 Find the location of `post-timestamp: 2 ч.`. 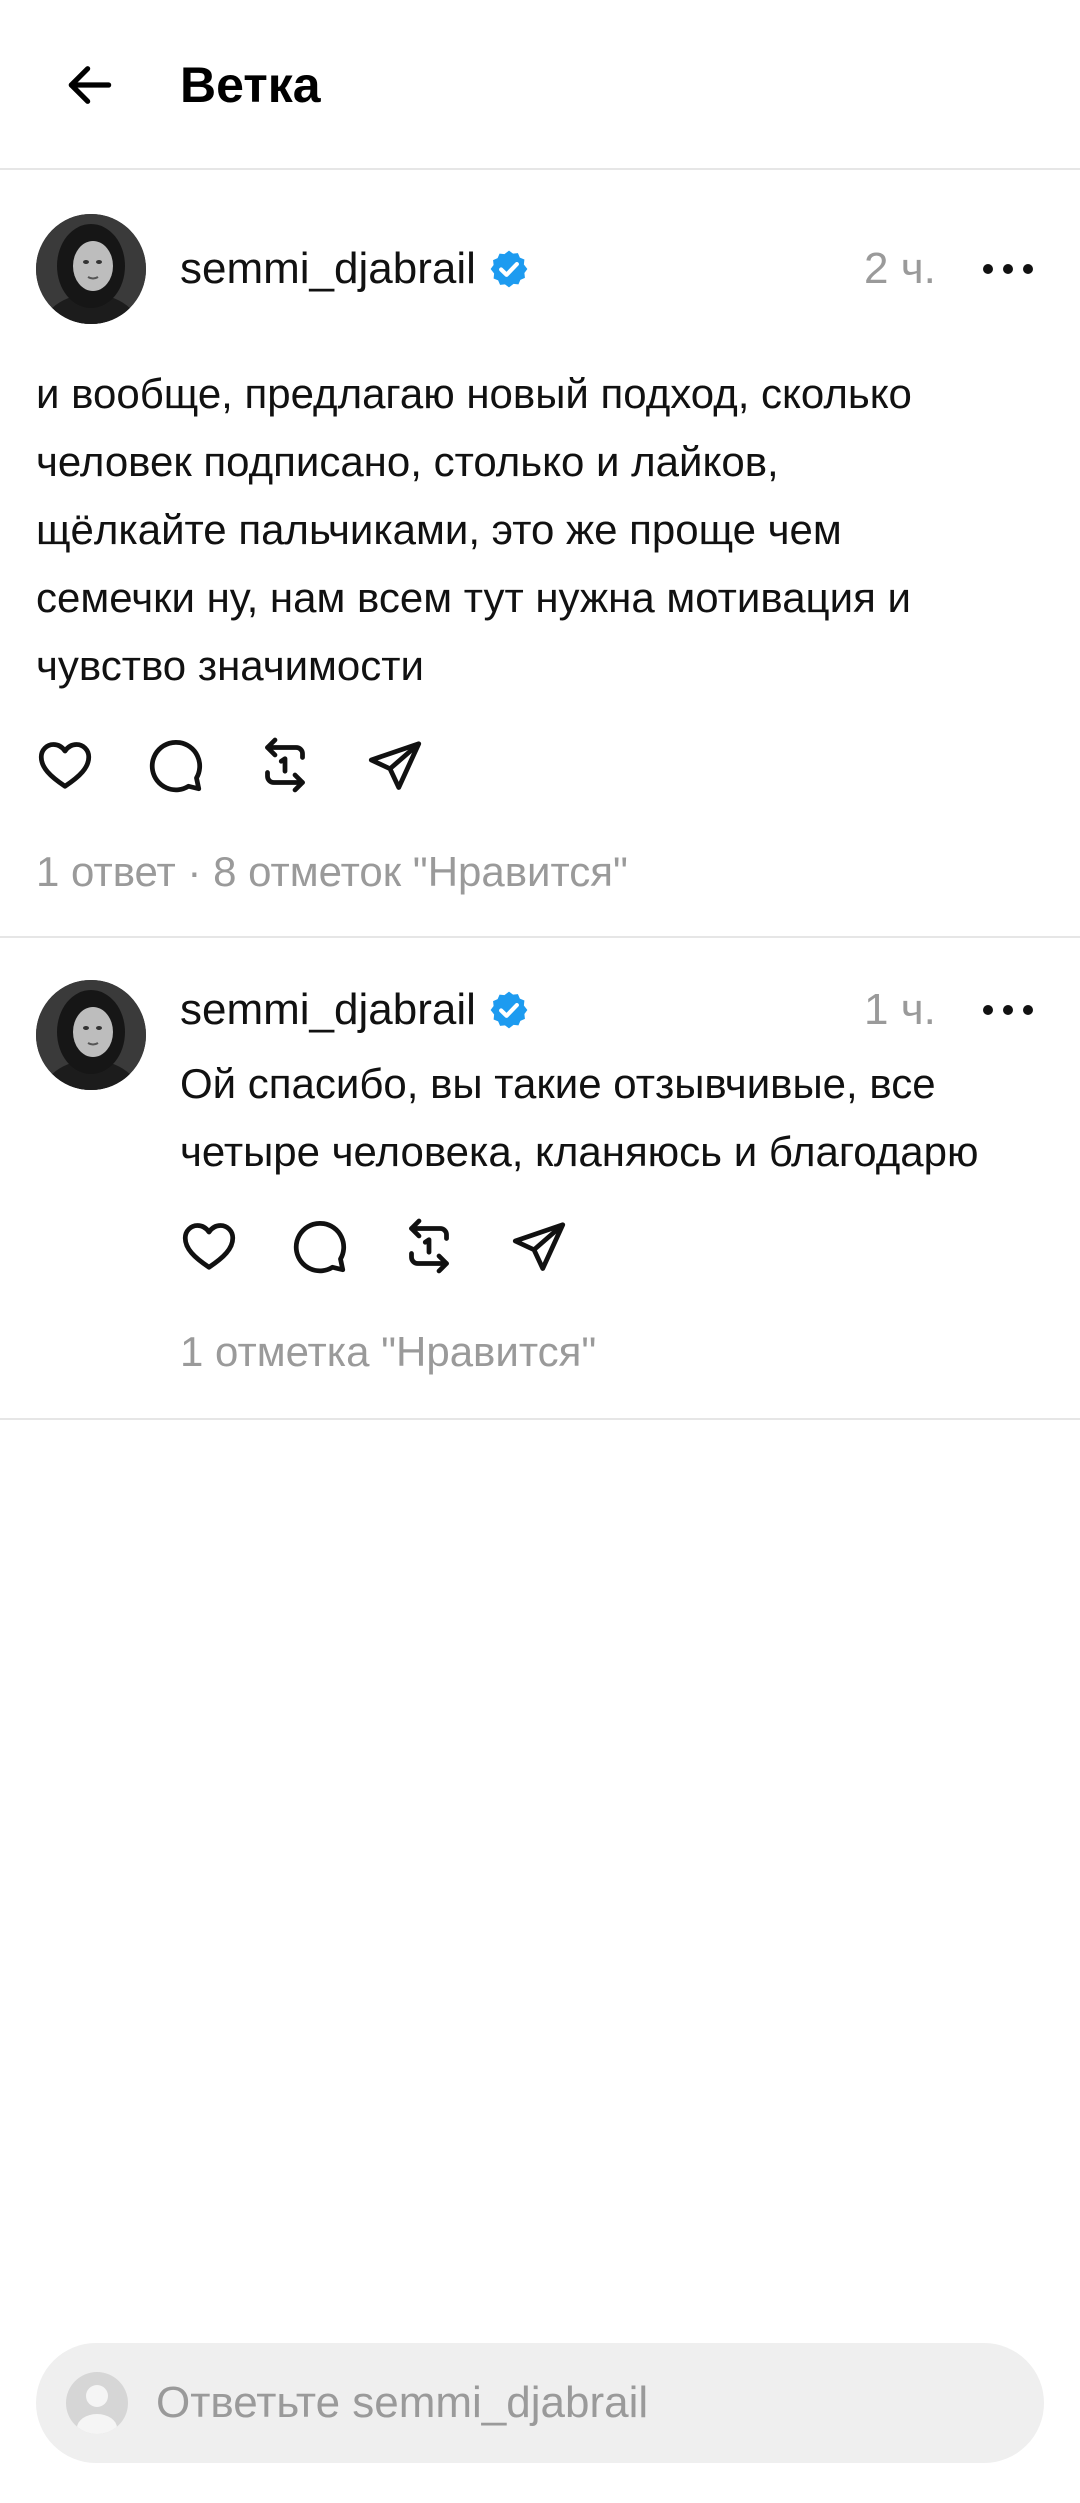

post-timestamp: 2 ч. is located at coordinates (900, 268).